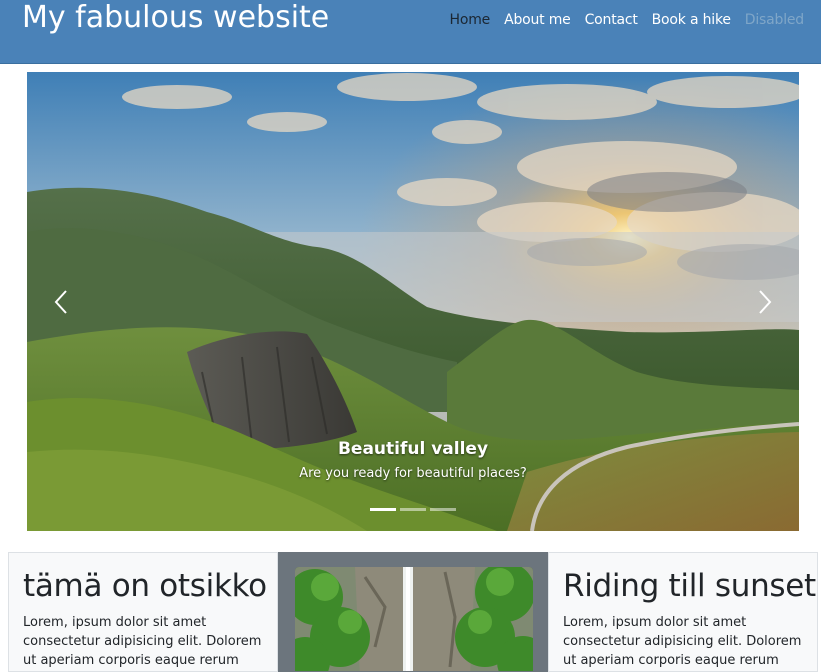 The width and height of the screenshot is (821, 672). Describe the element at coordinates (774, 20) in the screenshot. I see `nav-link-disabled: Disabled` at that location.